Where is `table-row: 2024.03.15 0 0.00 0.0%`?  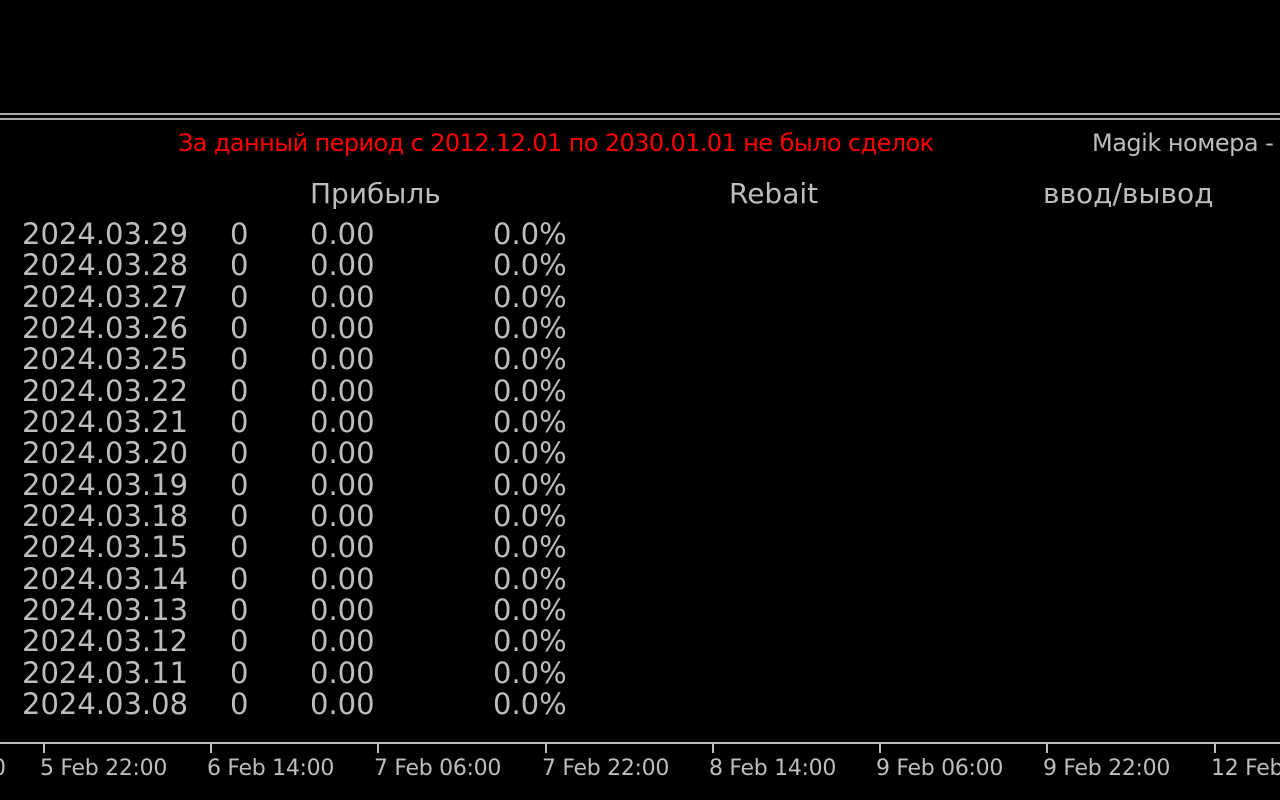
table-row: 2024.03.15 0 0.00 0.0% is located at coordinates (320, 546).